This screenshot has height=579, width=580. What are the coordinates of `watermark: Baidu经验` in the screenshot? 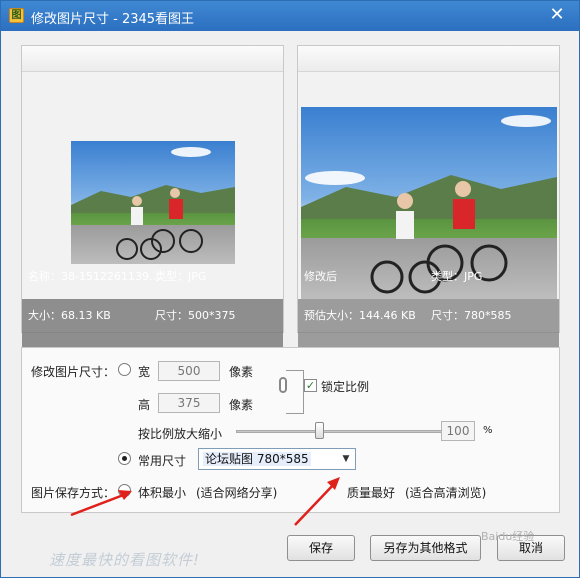 It's located at (508, 536).